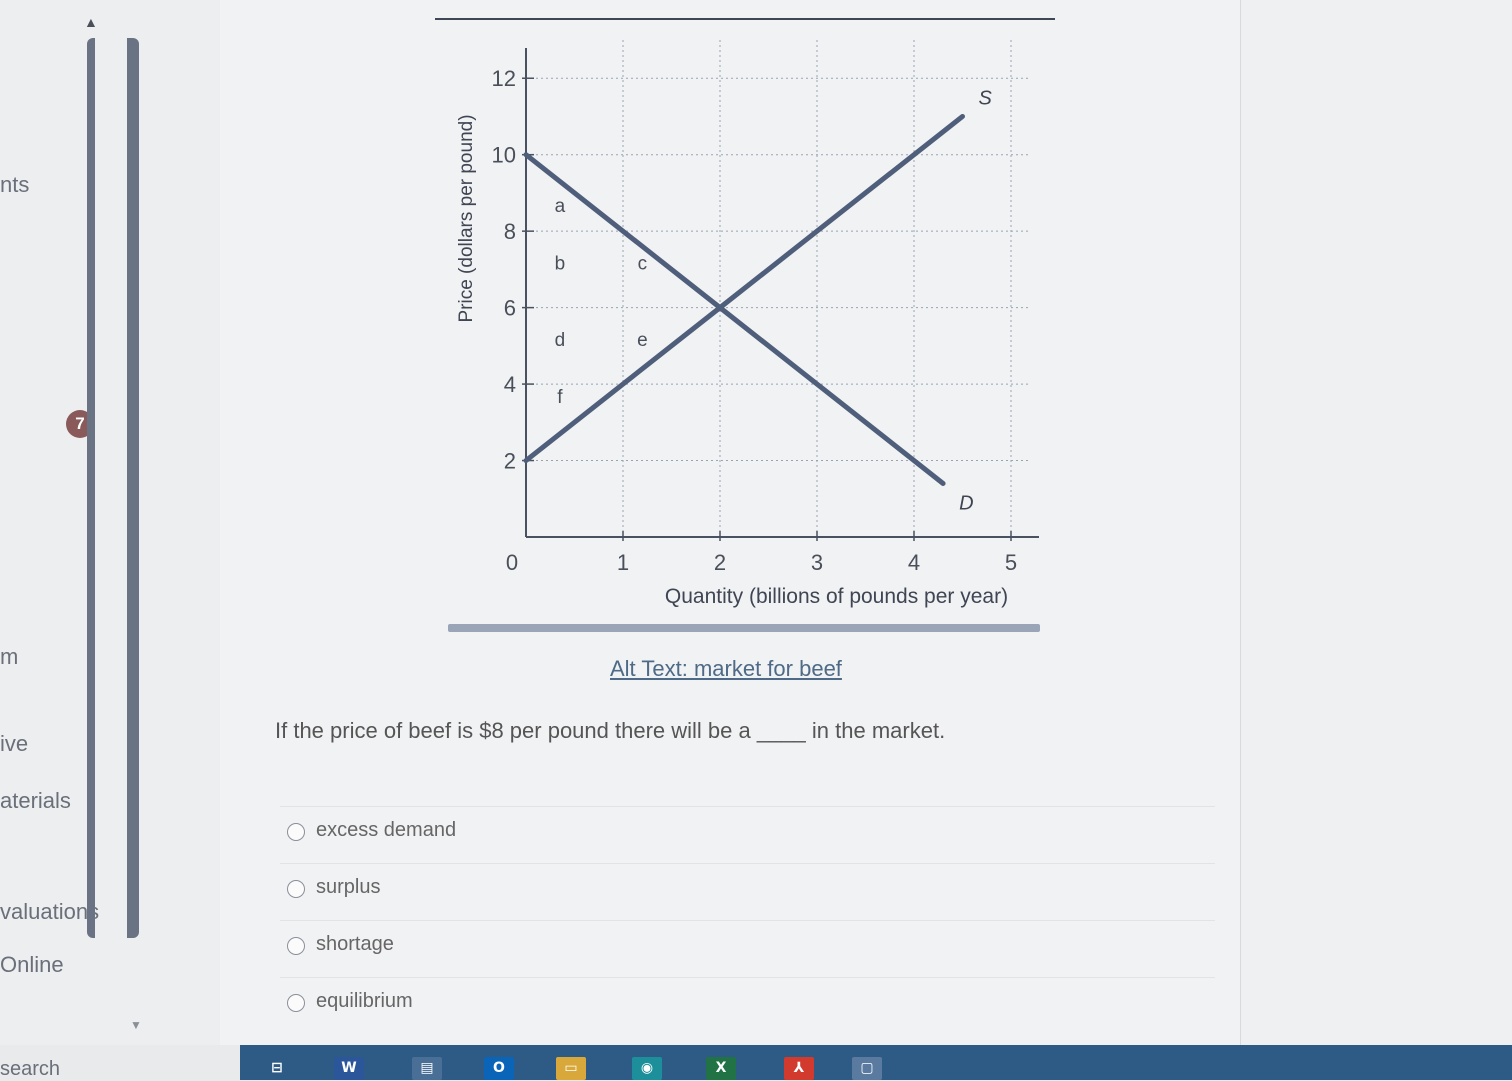 The image size is (1512, 1081). Describe the element at coordinates (113, 488) in the screenshot. I see `sidebar-scrollbar` at that location.